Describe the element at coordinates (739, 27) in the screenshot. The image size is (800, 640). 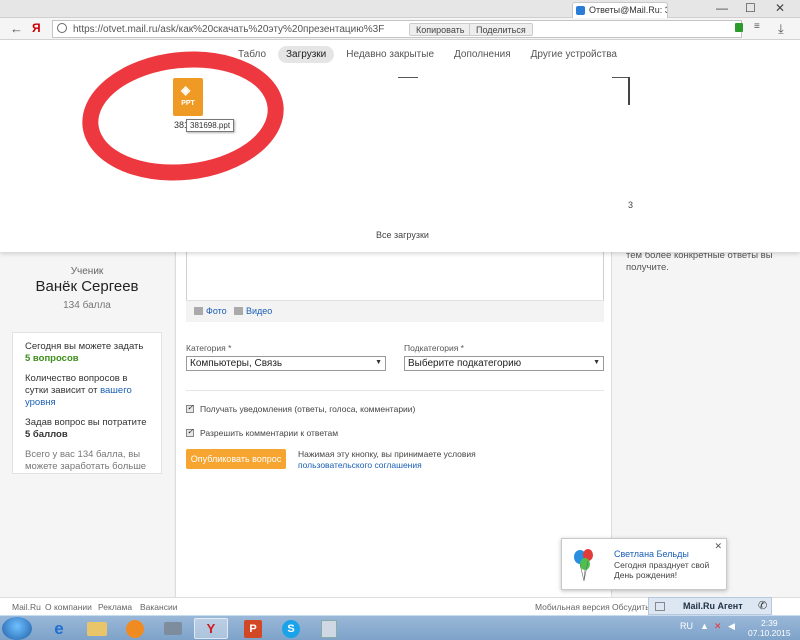
I see `lock-icon` at that location.